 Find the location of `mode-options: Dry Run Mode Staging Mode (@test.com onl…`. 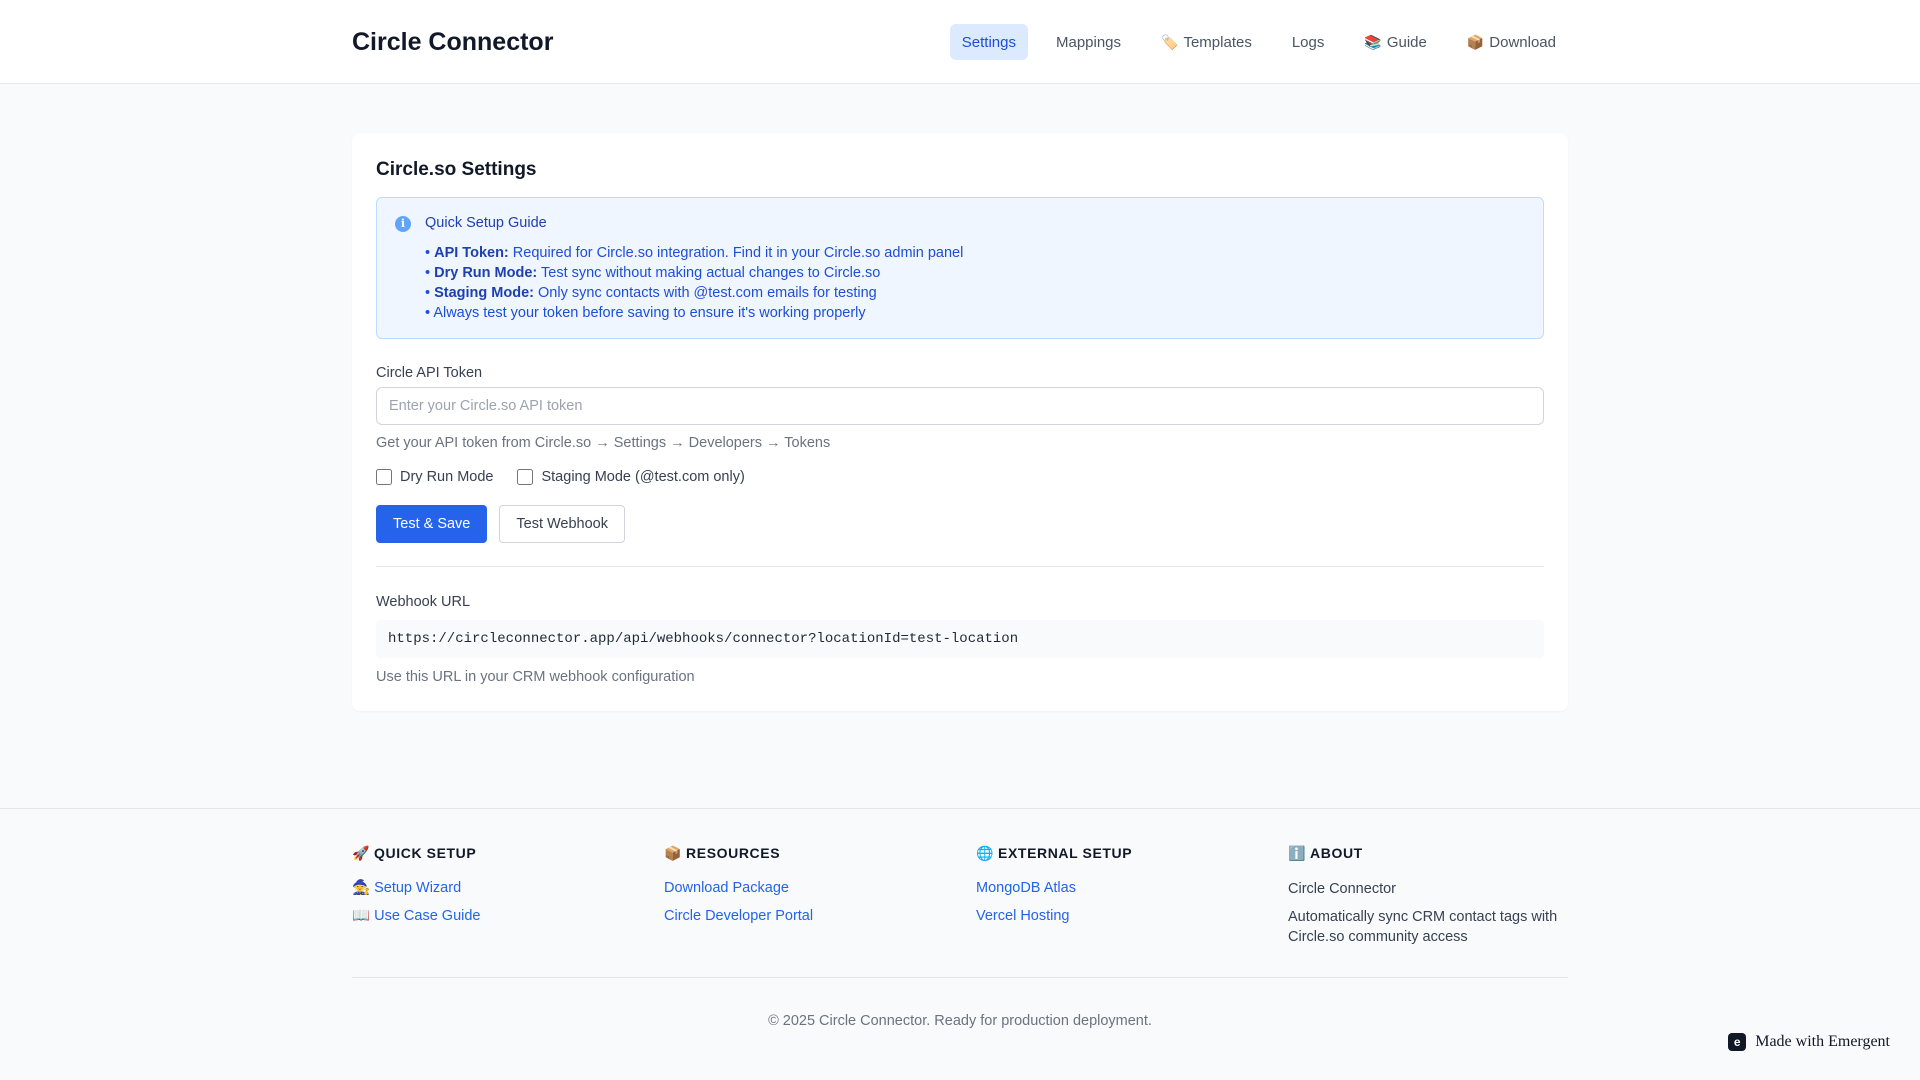

mode-options: Dry Run Mode Staging Mode (@test.com onl… is located at coordinates (560, 477).